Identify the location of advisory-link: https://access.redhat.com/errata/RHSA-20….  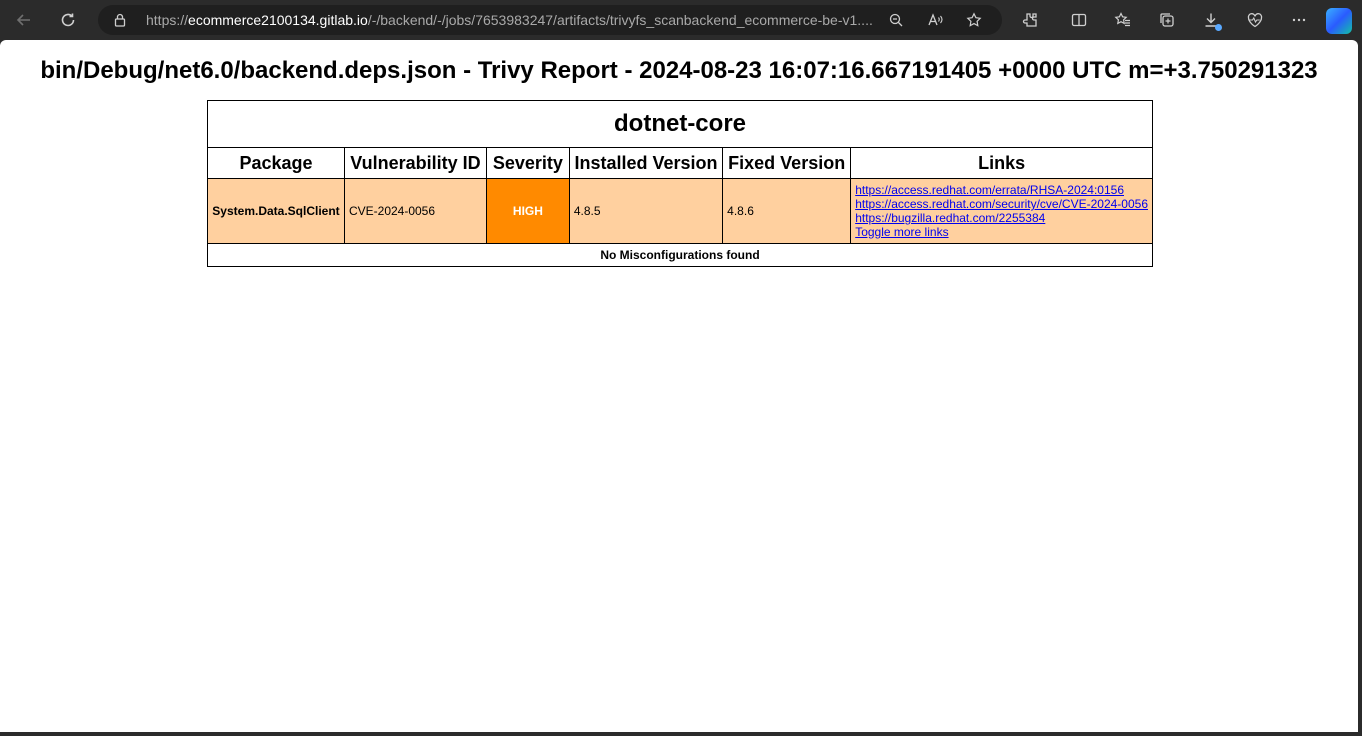
(1001, 190).